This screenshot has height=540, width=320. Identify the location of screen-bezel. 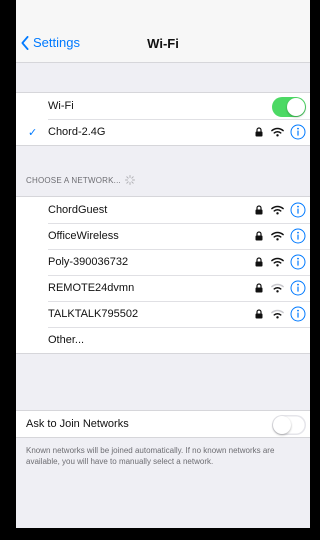
(155, 534).